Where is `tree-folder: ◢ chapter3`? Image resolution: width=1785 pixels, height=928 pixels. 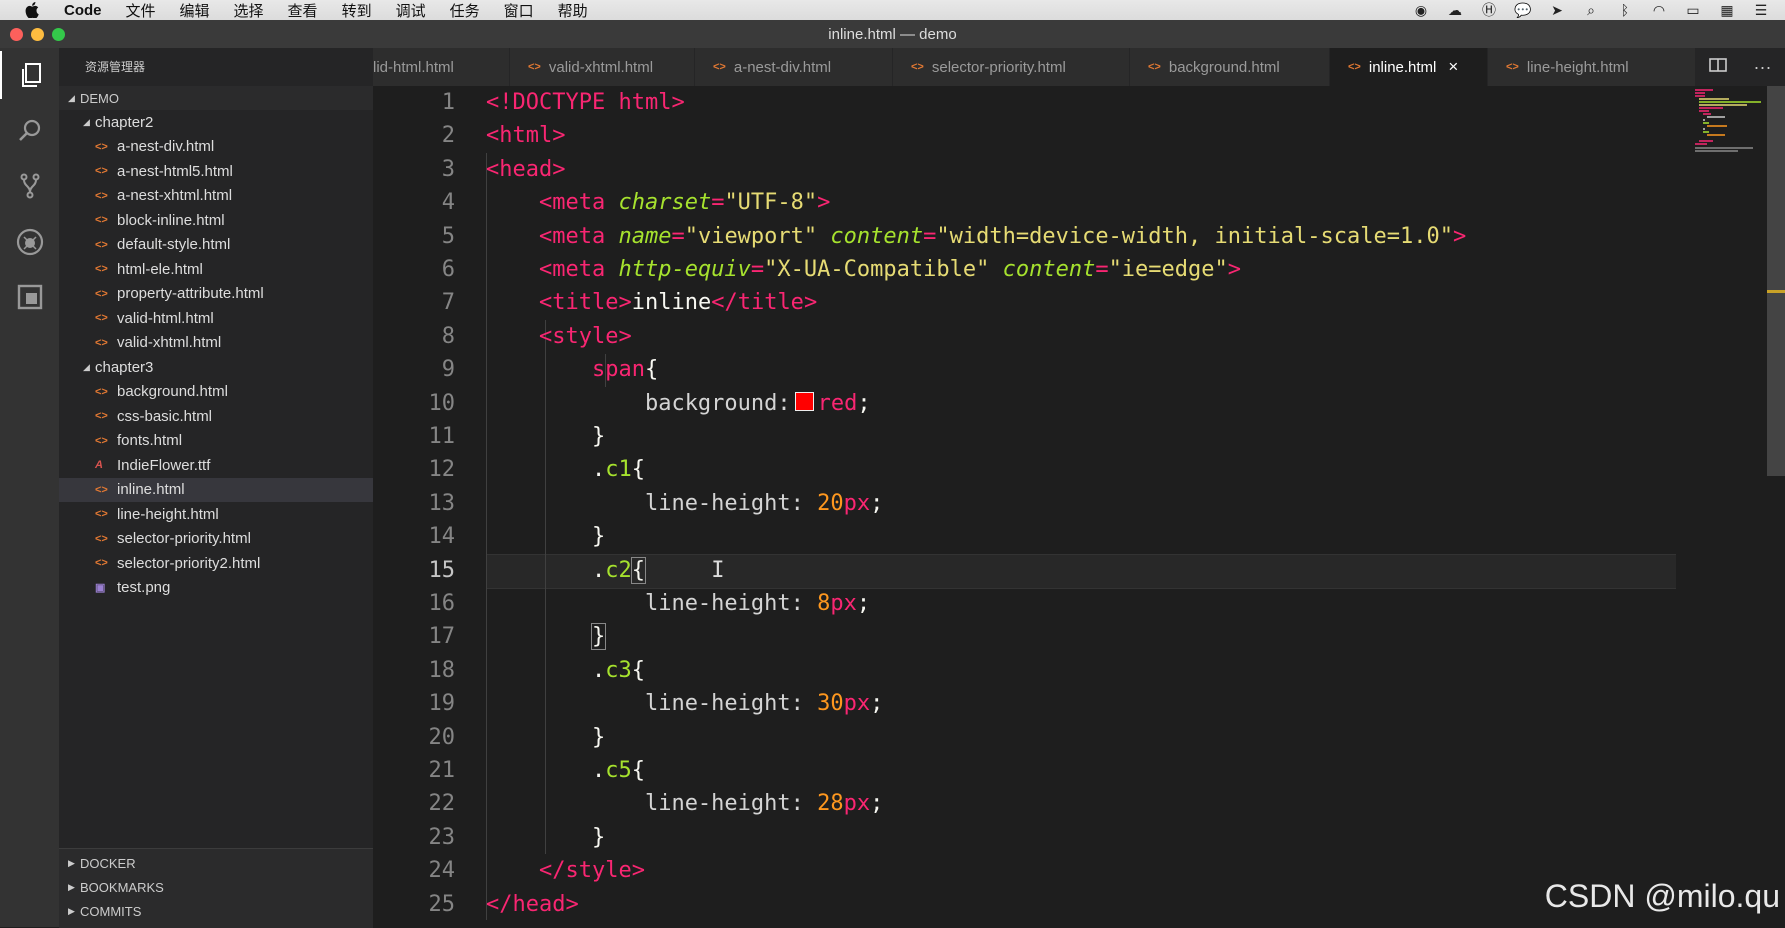
tree-folder: ◢ chapter3 is located at coordinates (216, 367).